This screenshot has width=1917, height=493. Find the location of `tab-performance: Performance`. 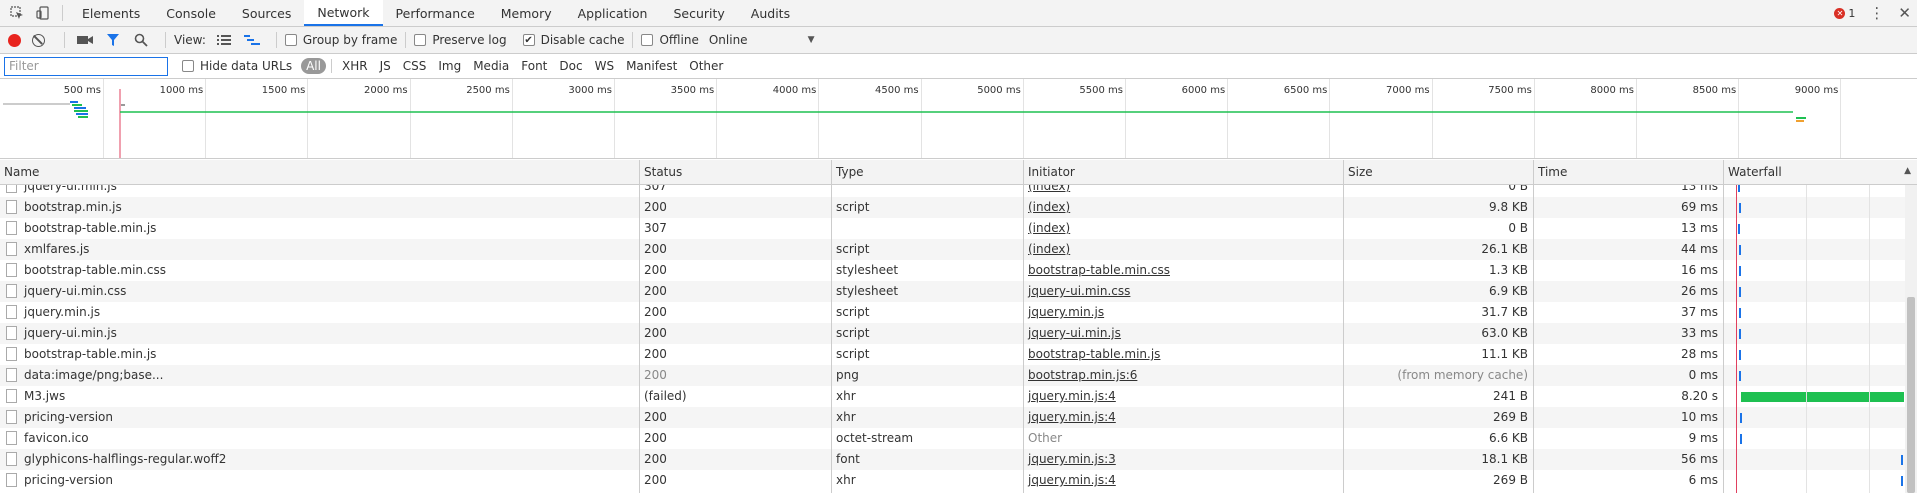

tab-performance: Performance is located at coordinates (435, 13).